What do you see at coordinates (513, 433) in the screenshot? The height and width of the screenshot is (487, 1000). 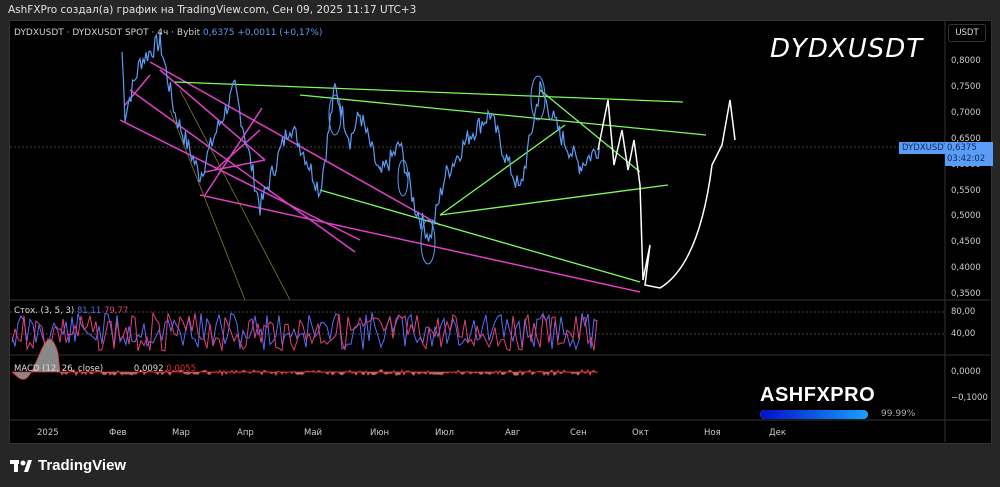 I see `time-axis-label: Авг` at bounding box center [513, 433].